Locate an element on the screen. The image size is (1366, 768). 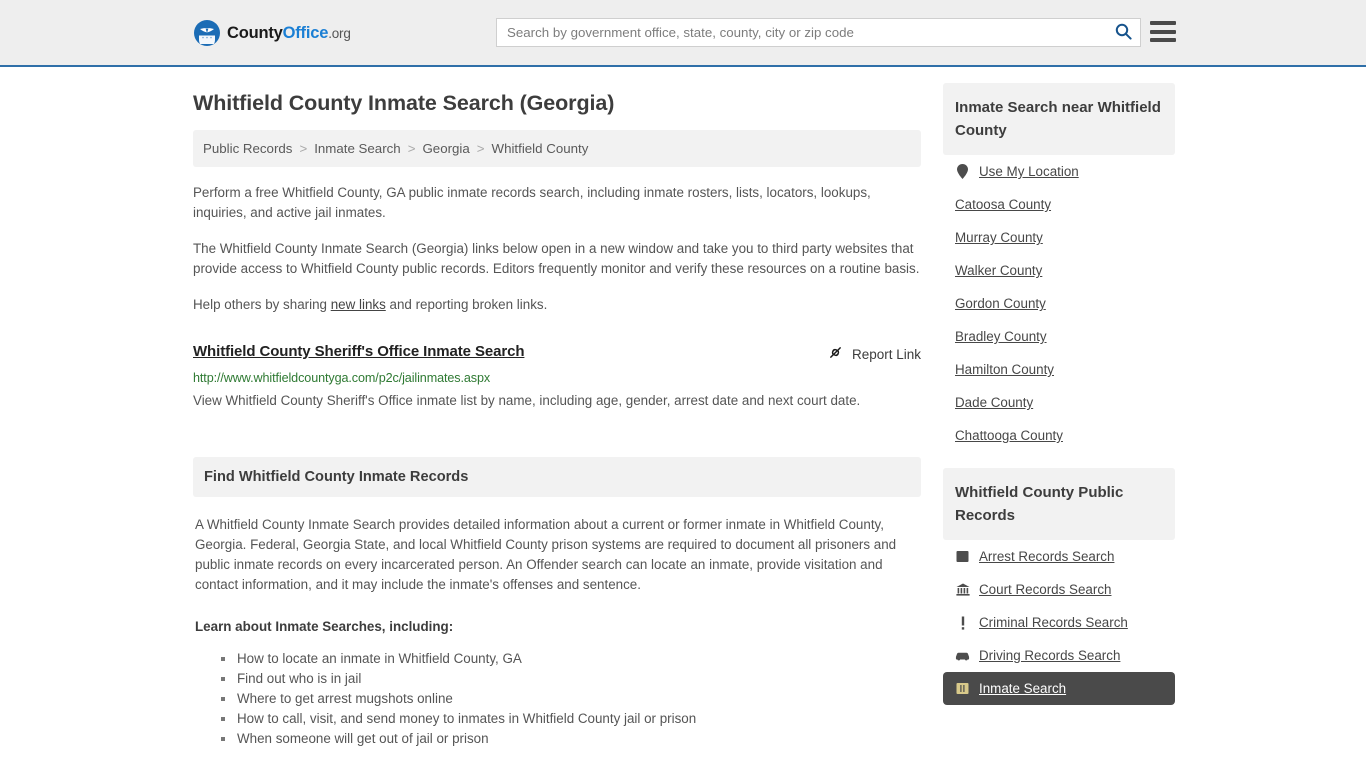
breadcrumb-item-whitfield-county: Whitfield County is located at coordinates (540, 148).